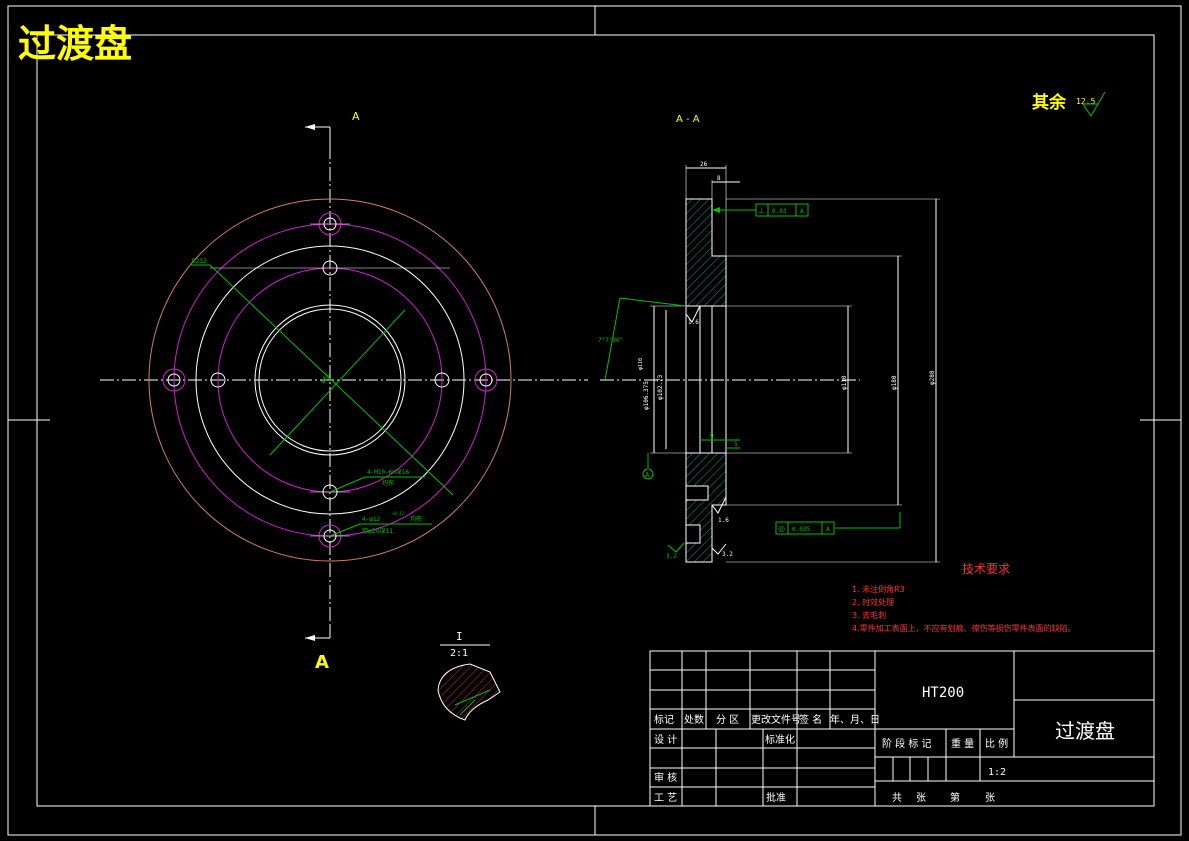  Describe the element at coordinates (932, 377) in the screenshot. I see `dim-outer-diameter: φ280` at that location.